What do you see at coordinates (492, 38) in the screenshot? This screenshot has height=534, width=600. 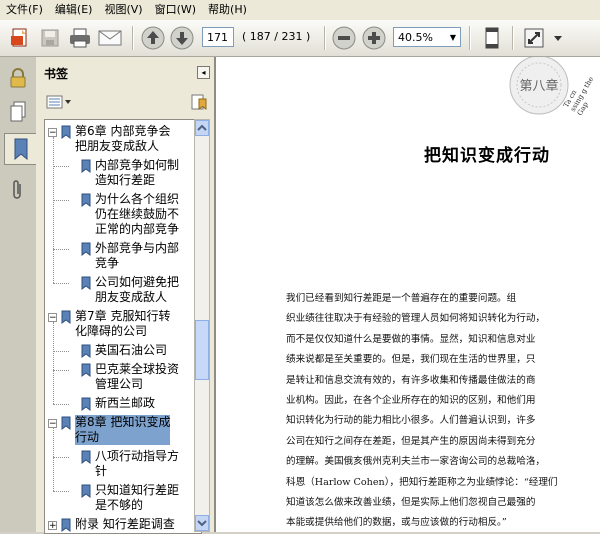 I see `fit-page-icon` at bounding box center [492, 38].